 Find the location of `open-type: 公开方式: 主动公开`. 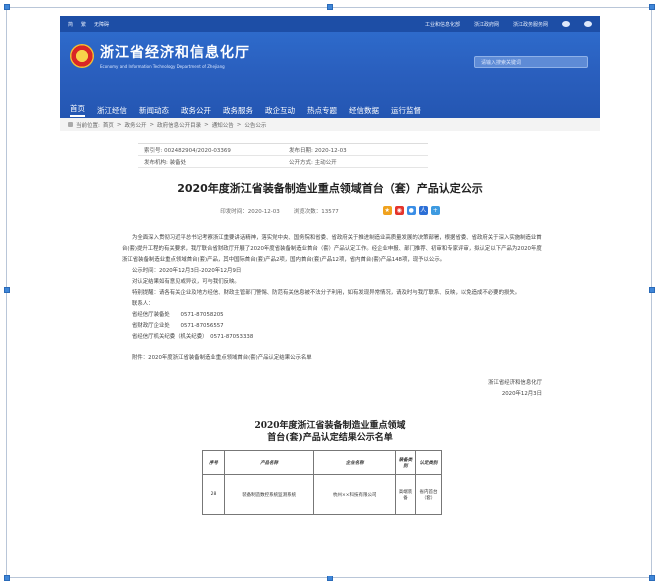

open-type: 公开方式: 主动公开 is located at coordinates (313, 162).